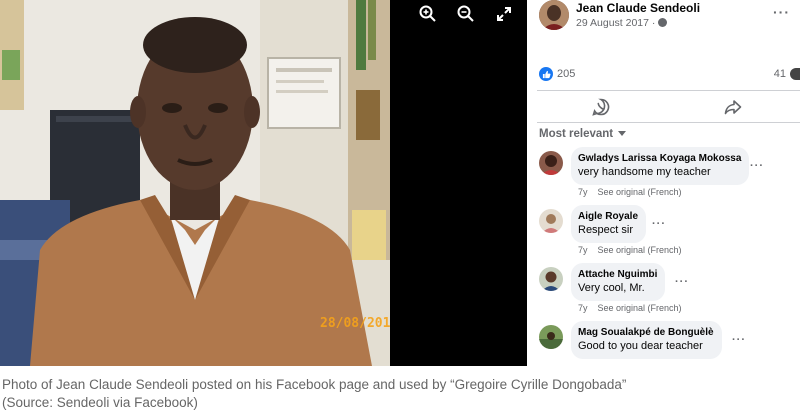 The height and width of the screenshot is (420, 800). What do you see at coordinates (554, 15) in the screenshot?
I see `author-avatar` at bounding box center [554, 15].